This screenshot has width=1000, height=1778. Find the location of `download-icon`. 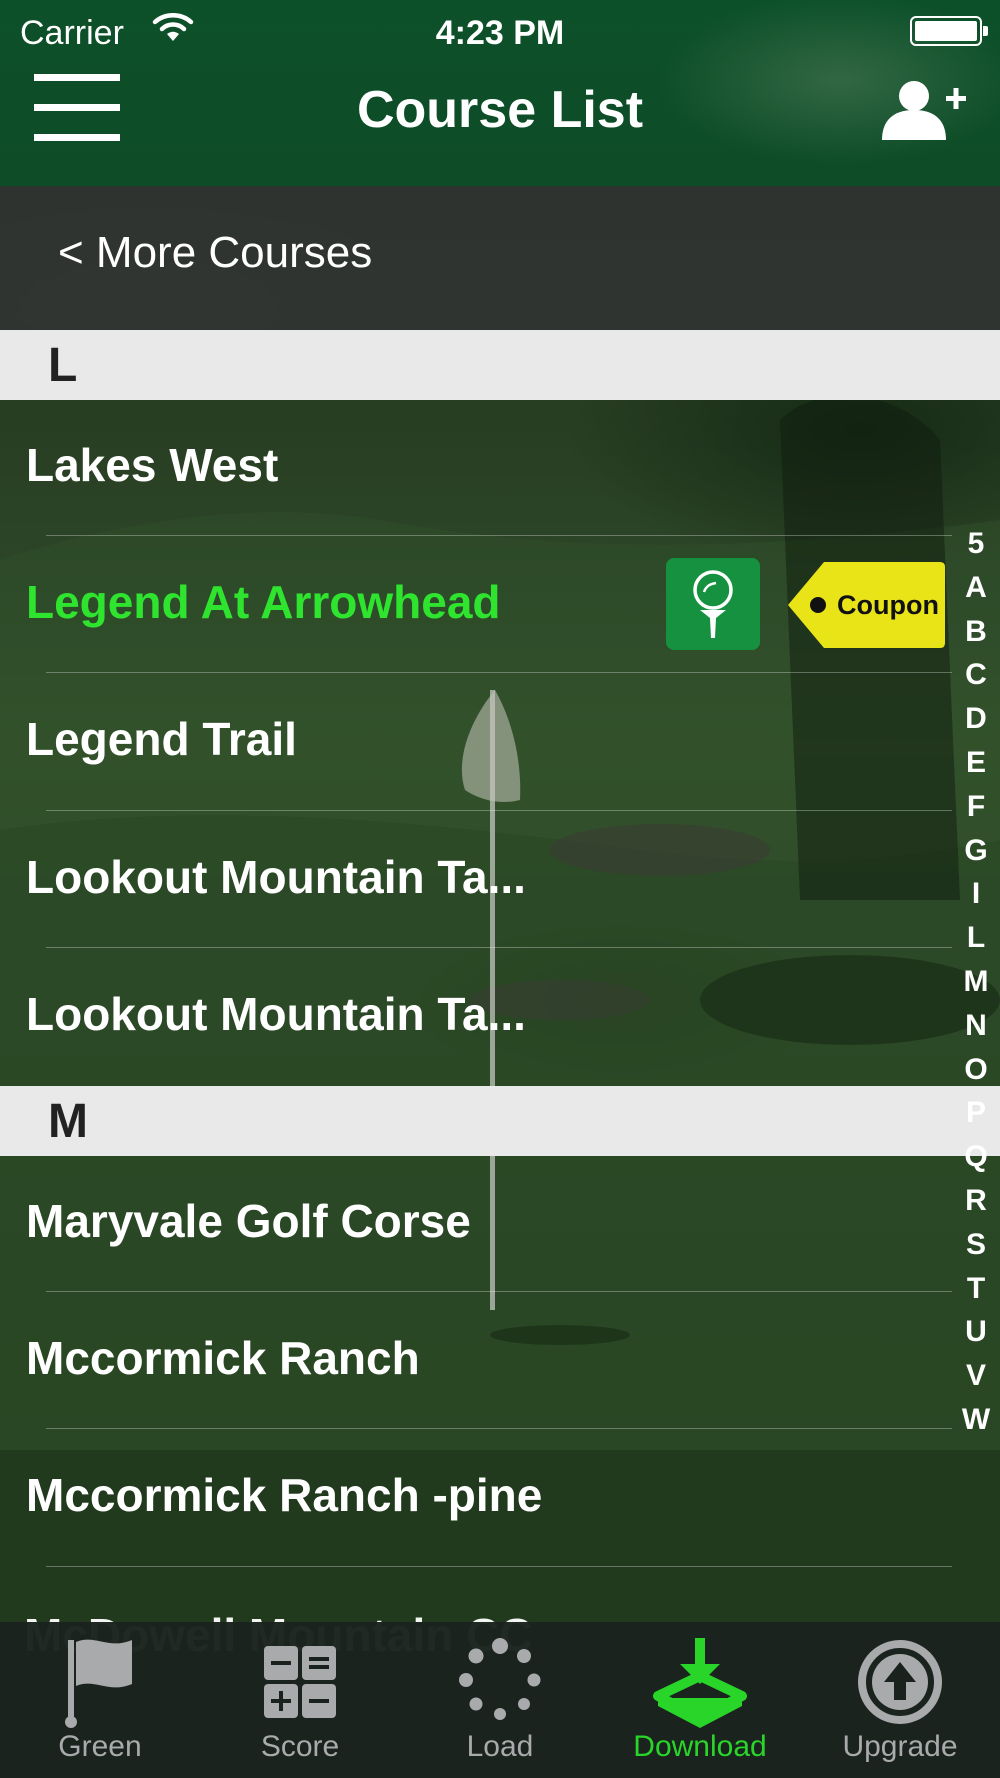

download-icon is located at coordinates (700, 1683).